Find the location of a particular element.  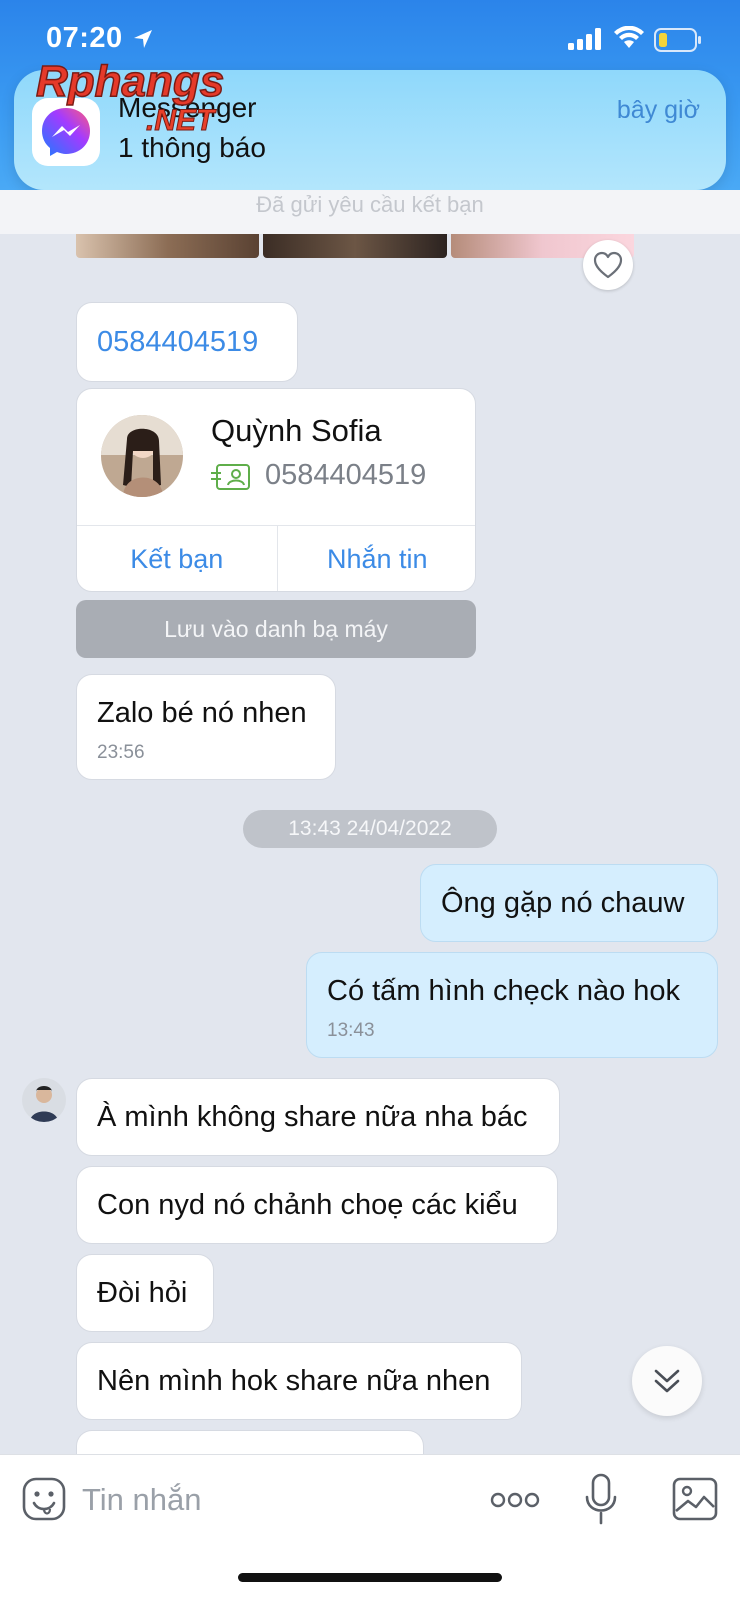

contact-phone: 0584404519 is located at coordinates (346, 475).